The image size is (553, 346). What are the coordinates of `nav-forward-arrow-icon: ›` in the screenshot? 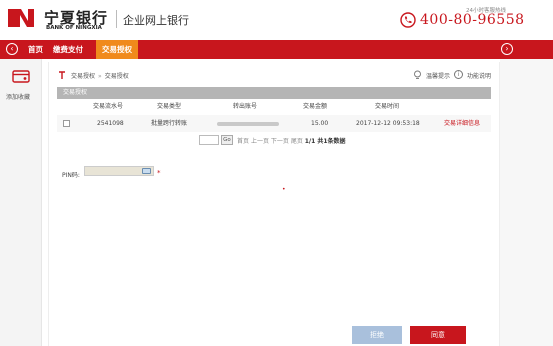 It's located at (507, 49).